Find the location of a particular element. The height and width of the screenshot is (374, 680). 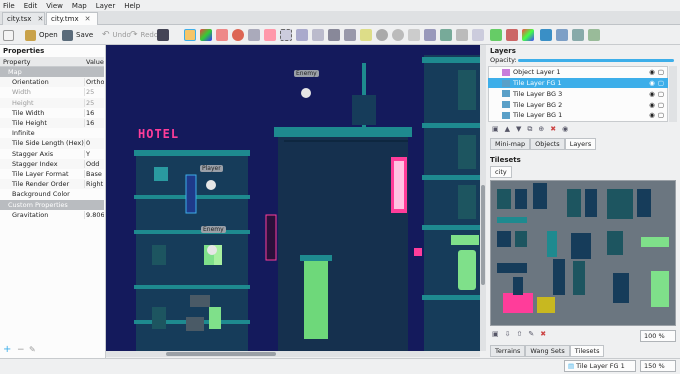

rect-select-icon is located at coordinates (286, 35).